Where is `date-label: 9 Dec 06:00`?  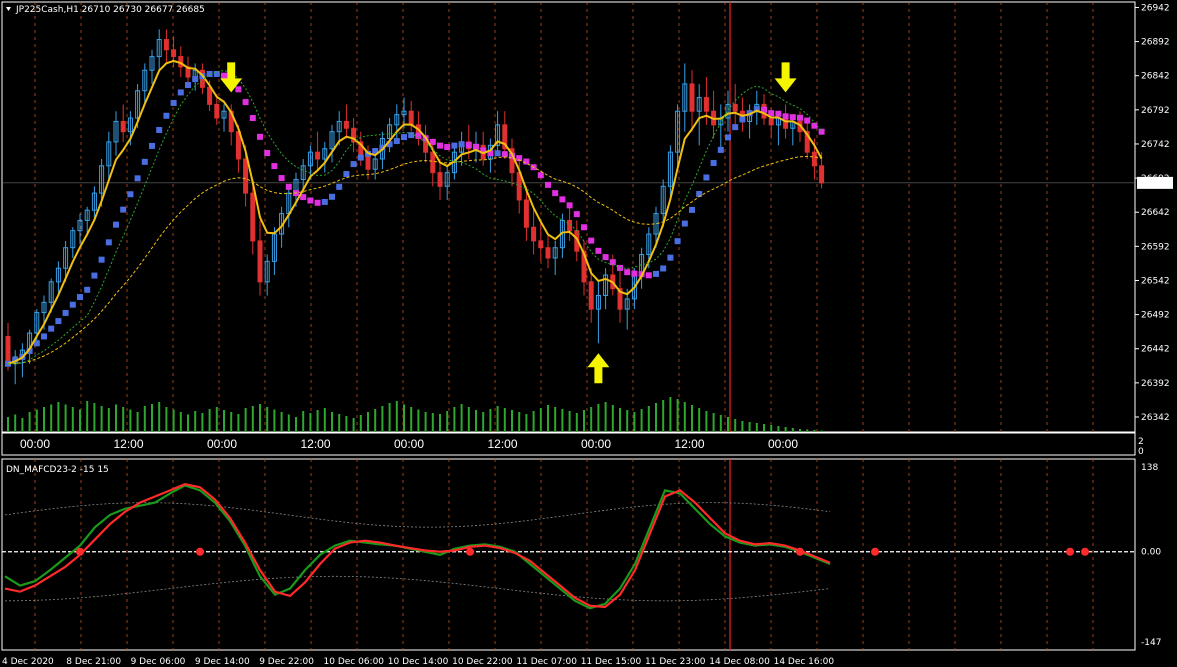 date-label: 9 Dec 06:00 is located at coordinates (158, 662).